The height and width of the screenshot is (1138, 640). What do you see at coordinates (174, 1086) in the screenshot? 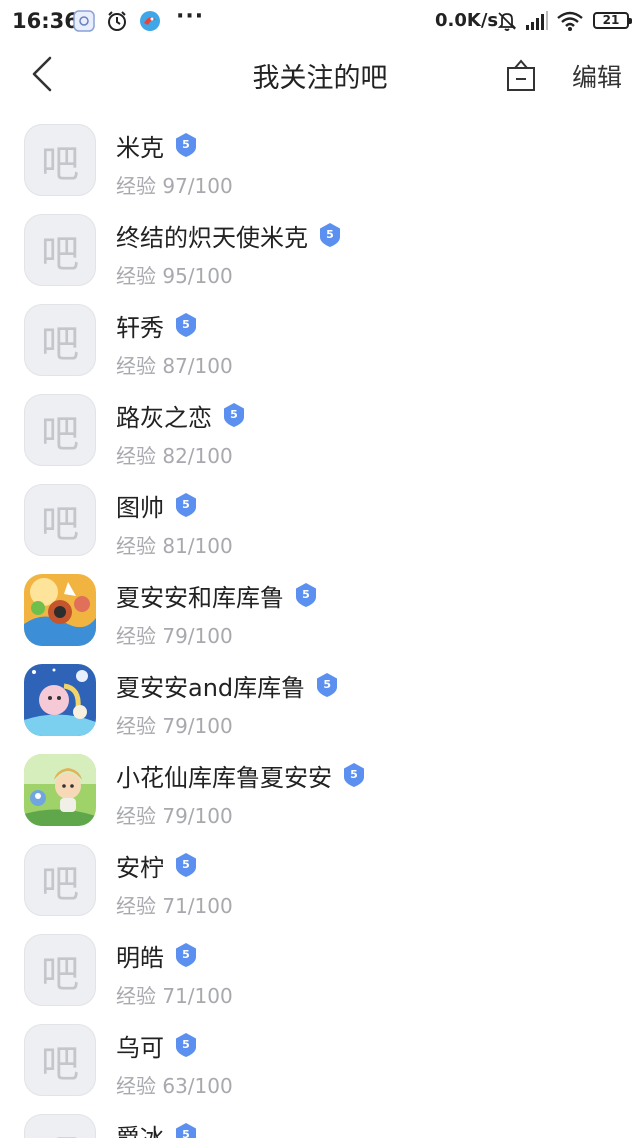
I see `forum-exp: 经验 63/100` at bounding box center [174, 1086].